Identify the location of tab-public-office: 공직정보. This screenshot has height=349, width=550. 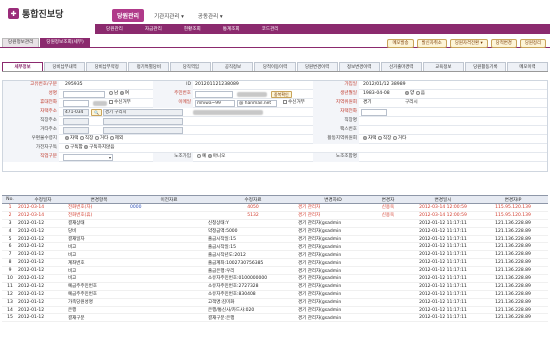
(233, 66).